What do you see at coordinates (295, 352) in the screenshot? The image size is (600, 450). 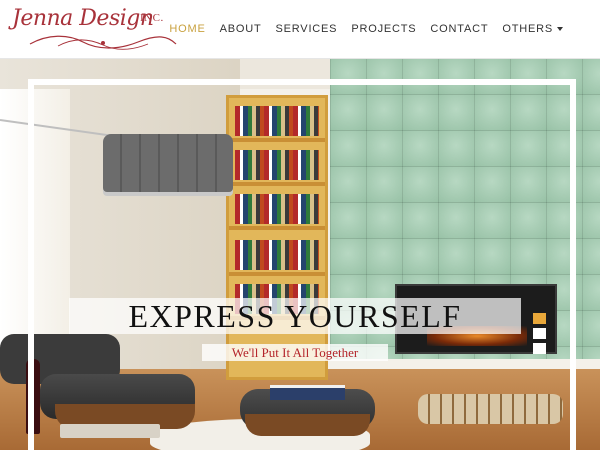 I see `hero-subheadline: We'll Put It All Together` at bounding box center [295, 352].